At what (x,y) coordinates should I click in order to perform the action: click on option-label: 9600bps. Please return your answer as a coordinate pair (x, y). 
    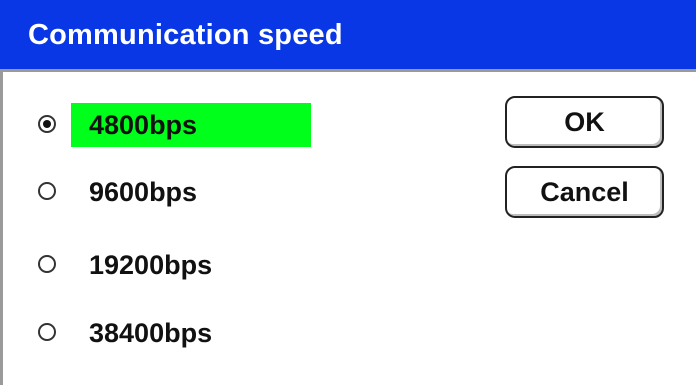
    Looking at the image, I should click on (191, 192).